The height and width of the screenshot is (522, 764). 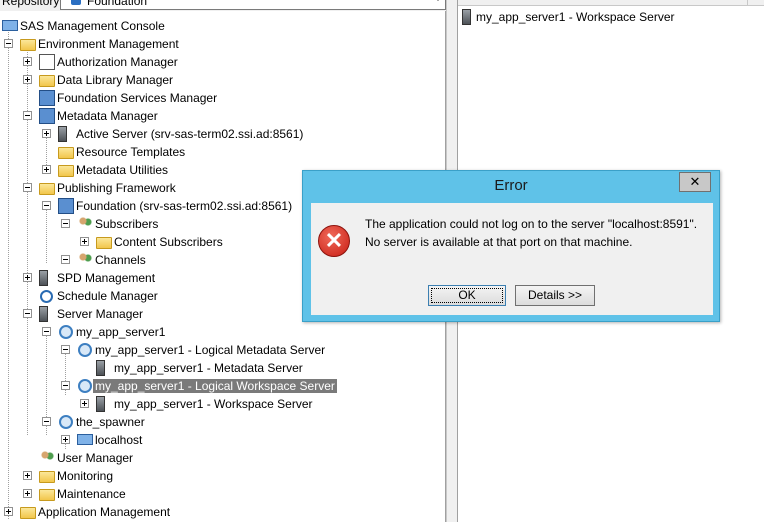 I want to click on publish-icon, so click(x=47, y=189).